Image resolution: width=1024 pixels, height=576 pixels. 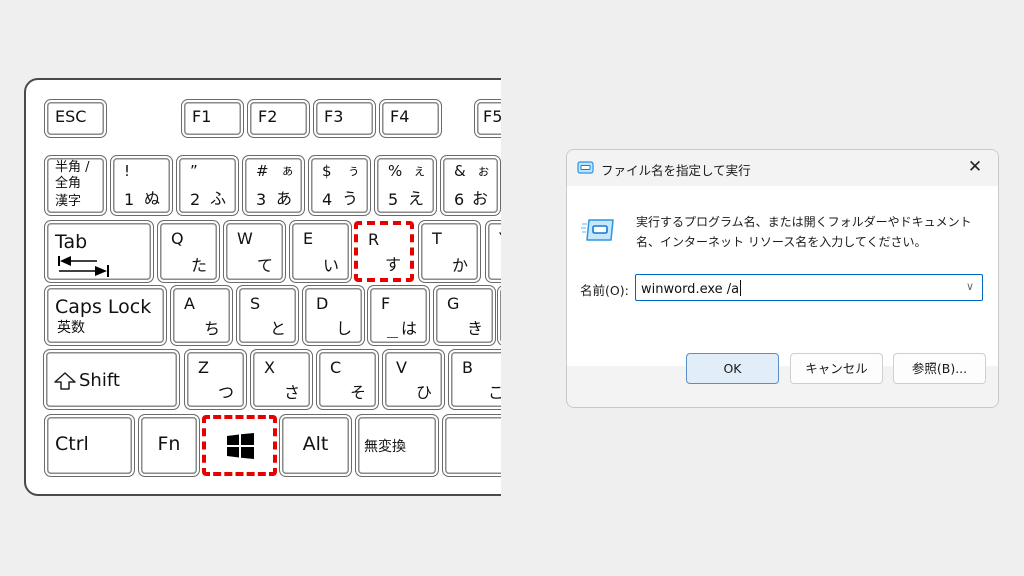 I want to click on key-label: ESC, so click(x=71, y=116).